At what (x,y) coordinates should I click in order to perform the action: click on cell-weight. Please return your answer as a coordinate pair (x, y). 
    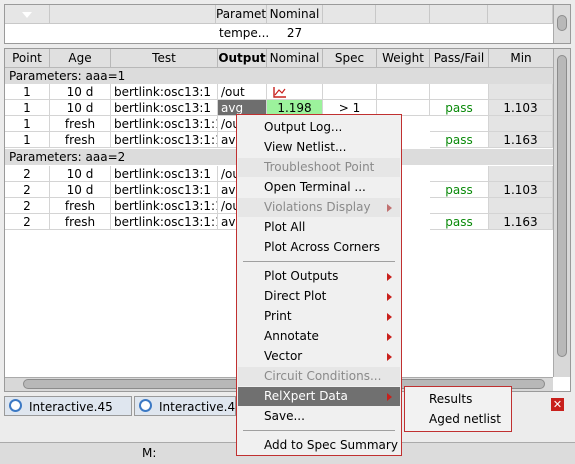
    Looking at the image, I should click on (403, 92).